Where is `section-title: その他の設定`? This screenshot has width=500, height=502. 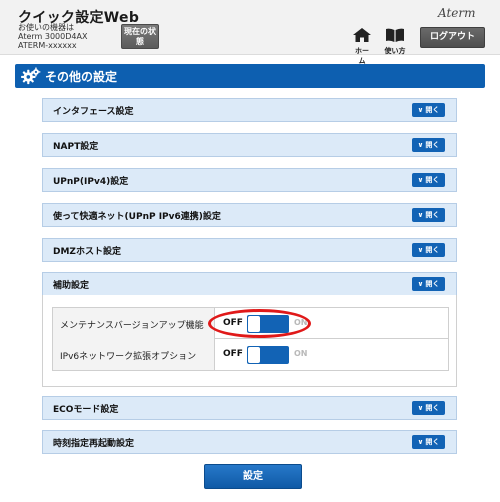 section-title: その他の設定 is located at coordinates (81, 77).